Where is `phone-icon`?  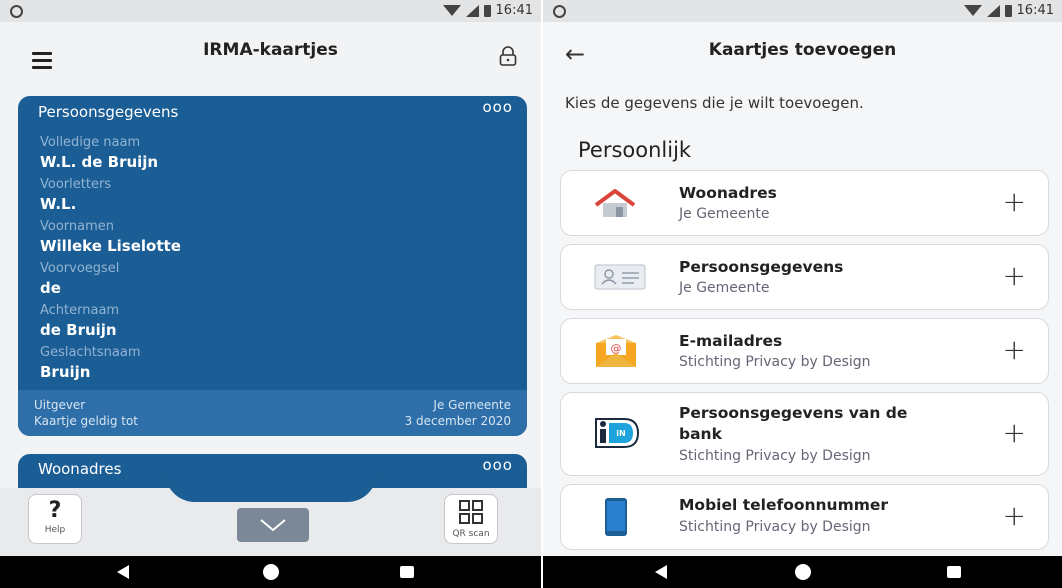
phone-icon is located at coordinates (616, 517).